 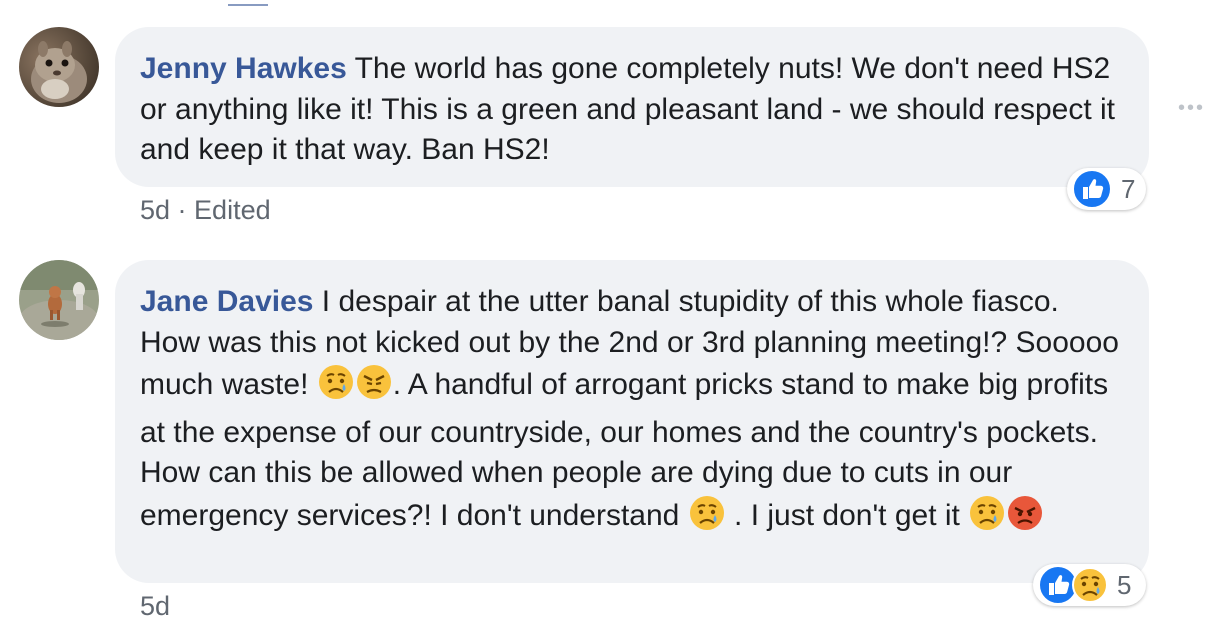 I want to click on reaction-count: 7, so click(x=1128, y=188).